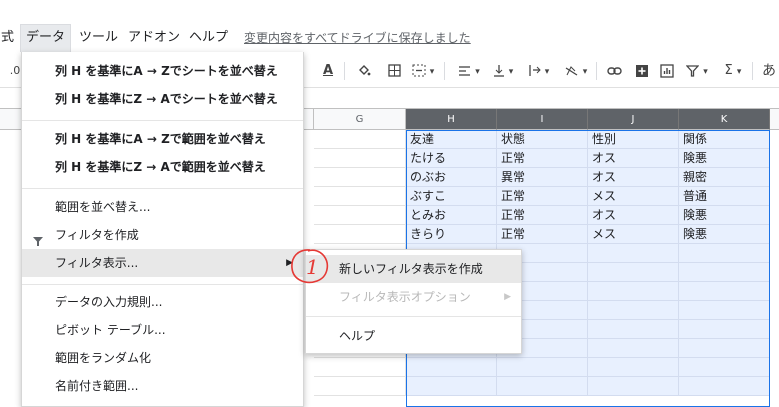 This screenshot has width=779, height=407. What do you see at coordinates (451, 119) in the screenshot?
I see `column-header-h: H` at bounding box center [451, 119].